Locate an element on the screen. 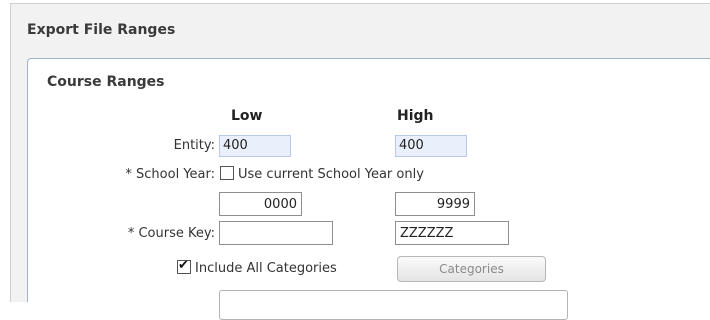 Image resolution: width=710 pixels, height=320 pixels. use-current-school-year-checkbox is located at coordinates (227, 173).